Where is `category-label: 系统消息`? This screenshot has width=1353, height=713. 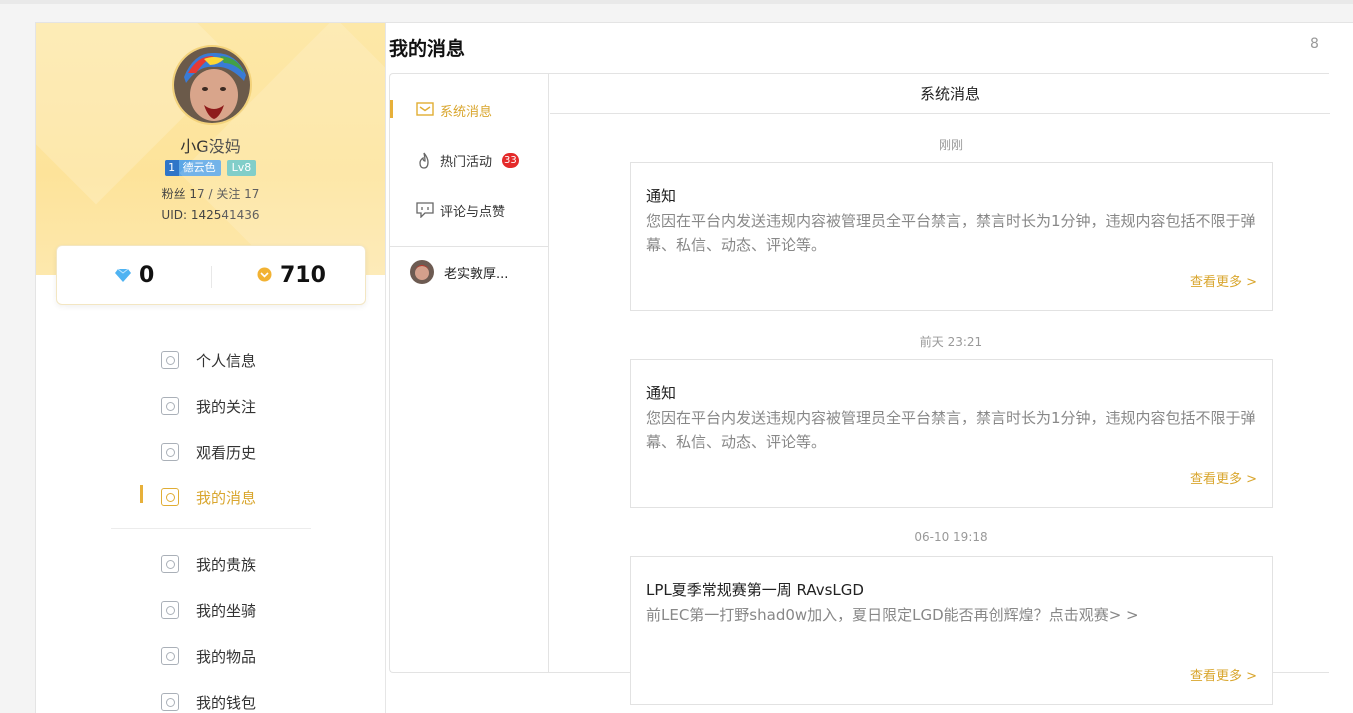
category-label: 系统消息 is located at coordinates (466, 112).